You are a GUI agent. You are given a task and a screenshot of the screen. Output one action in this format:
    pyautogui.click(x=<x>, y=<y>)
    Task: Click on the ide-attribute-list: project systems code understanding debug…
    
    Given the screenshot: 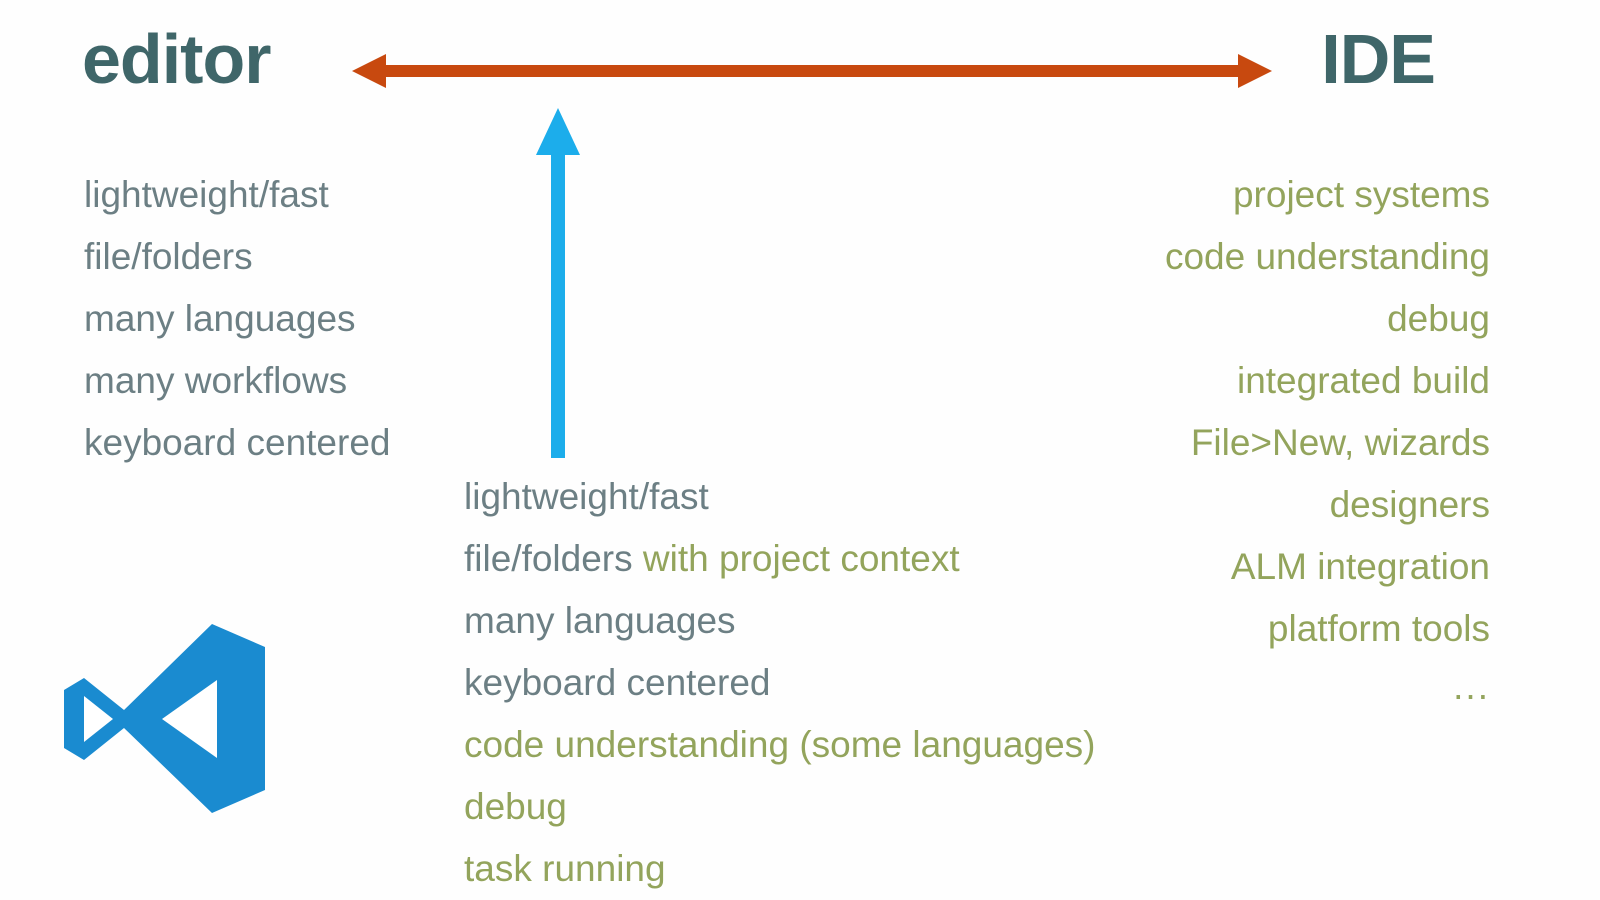 What is the action you would take?
    pyautogui.click(x=1327, y=412)
    